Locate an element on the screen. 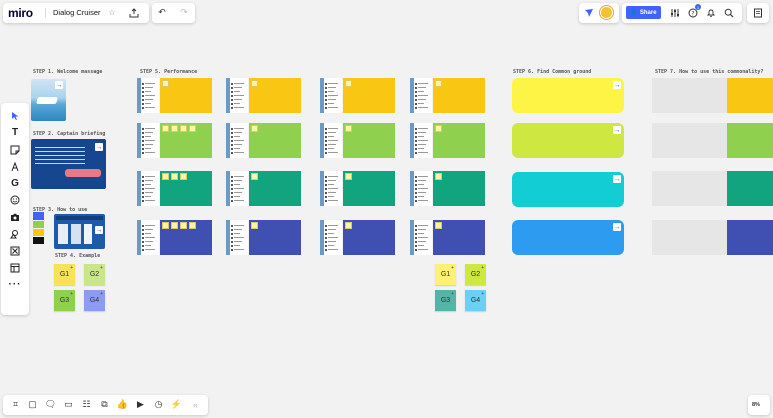 The image size is (773, 418). star-icon: ☆ is located at coordinates (112, 12).